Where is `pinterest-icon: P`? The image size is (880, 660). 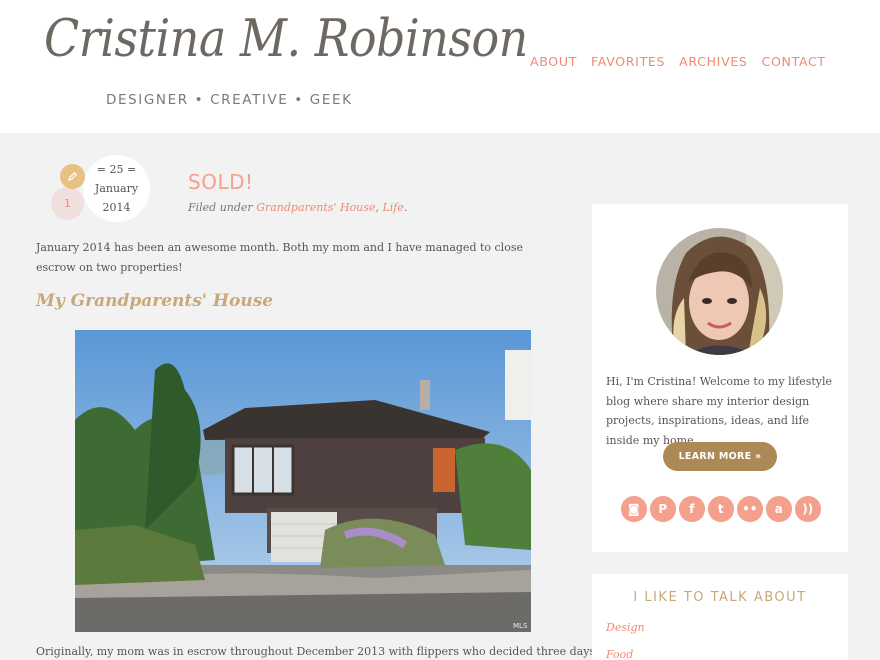
pinterest-icon: P is located at coordinates (663, 509).